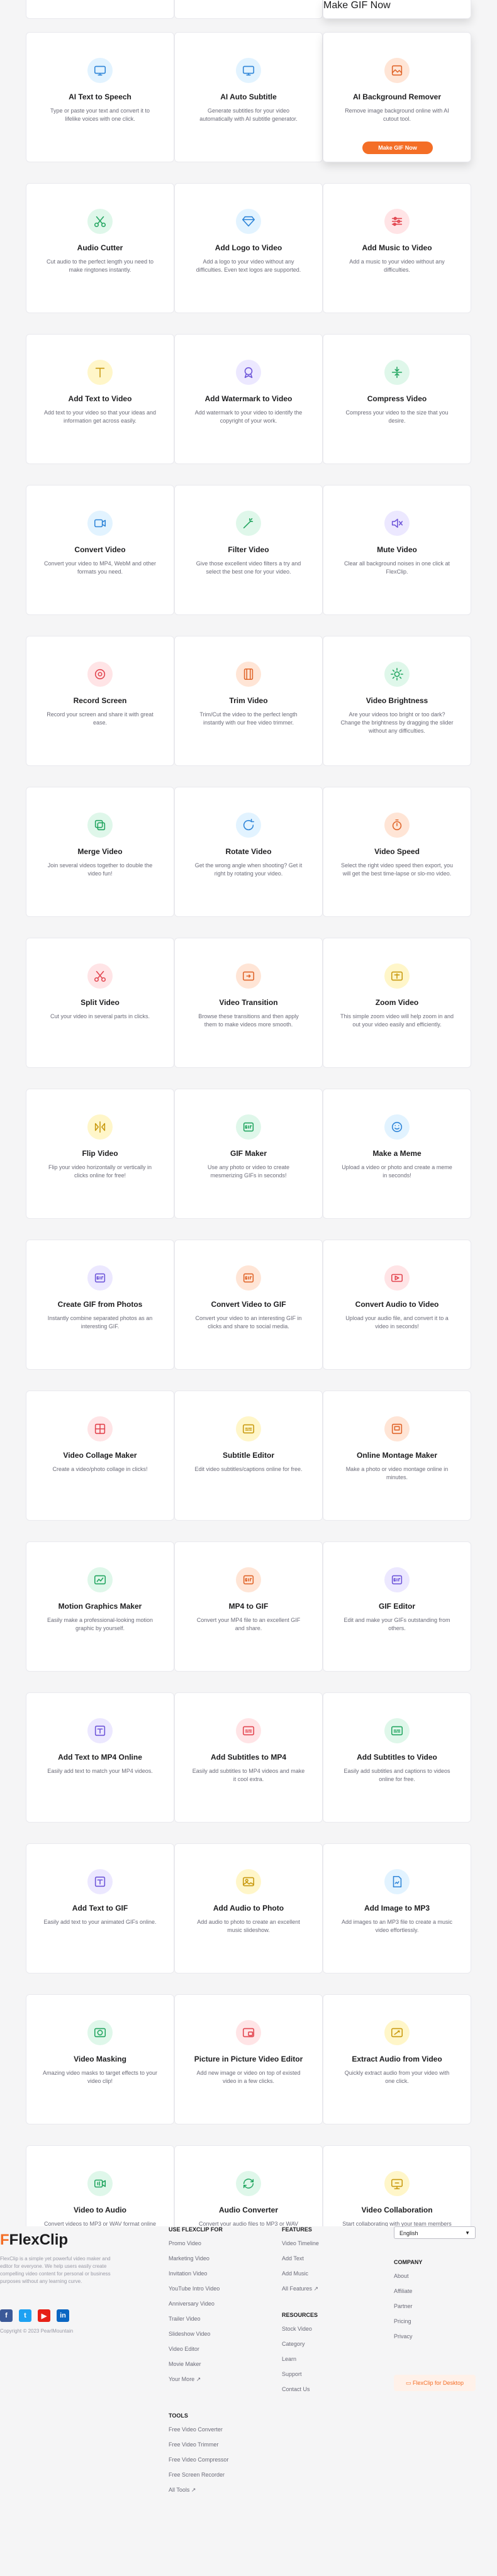 This screenshot has height=2576, width=497. I want to click on footer-link: Partner, so click(408, 2306).